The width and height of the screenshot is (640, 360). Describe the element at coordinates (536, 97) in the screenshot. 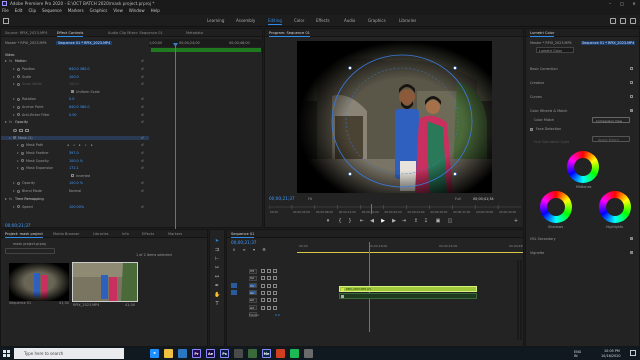

I see `section-curves: Curves` at that location.